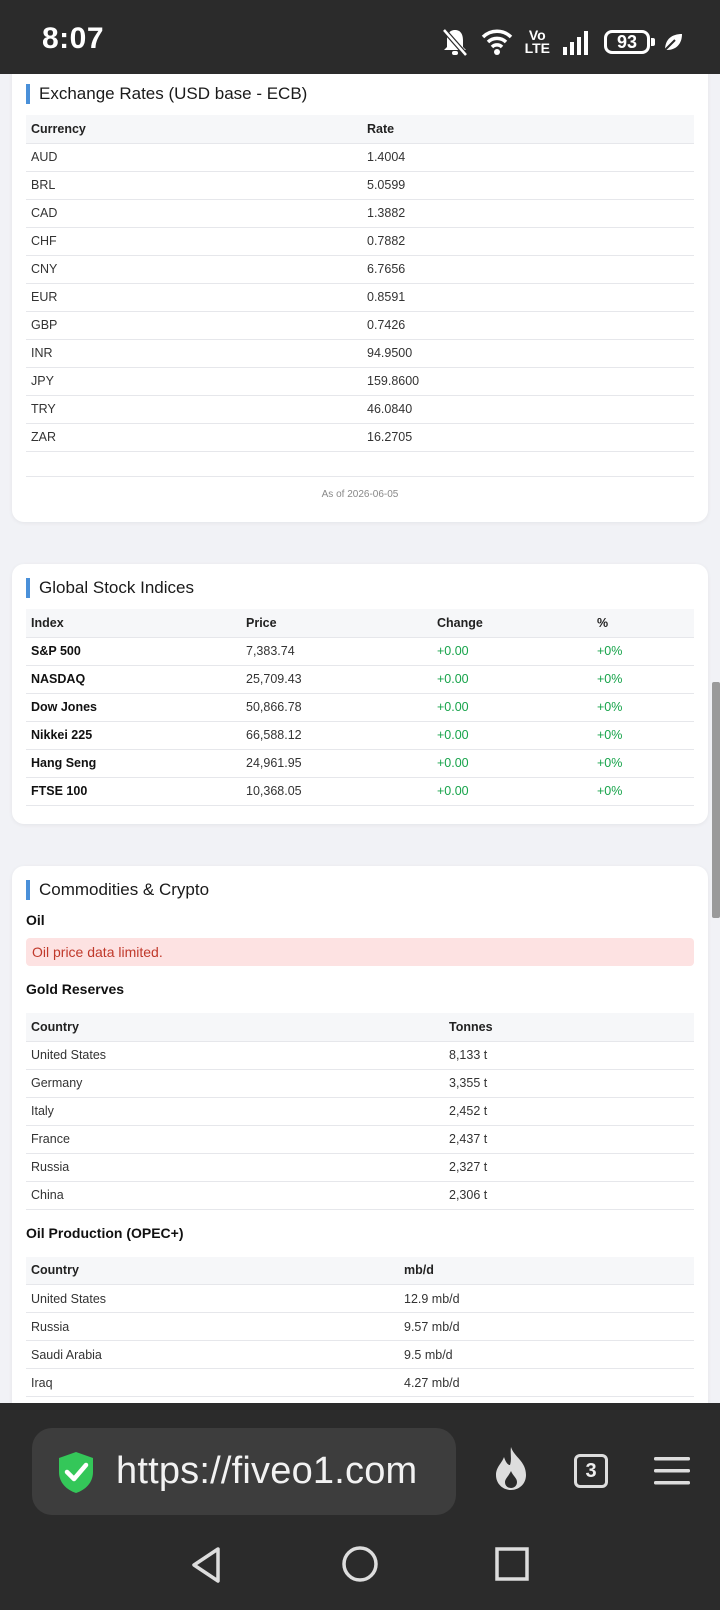 This screenshot has height=1610, width=720. What do you see at coordinates (75, 989) in the screenshot?
I see `gold-heading: Gold Reserves` at bounding box center [75, 989].